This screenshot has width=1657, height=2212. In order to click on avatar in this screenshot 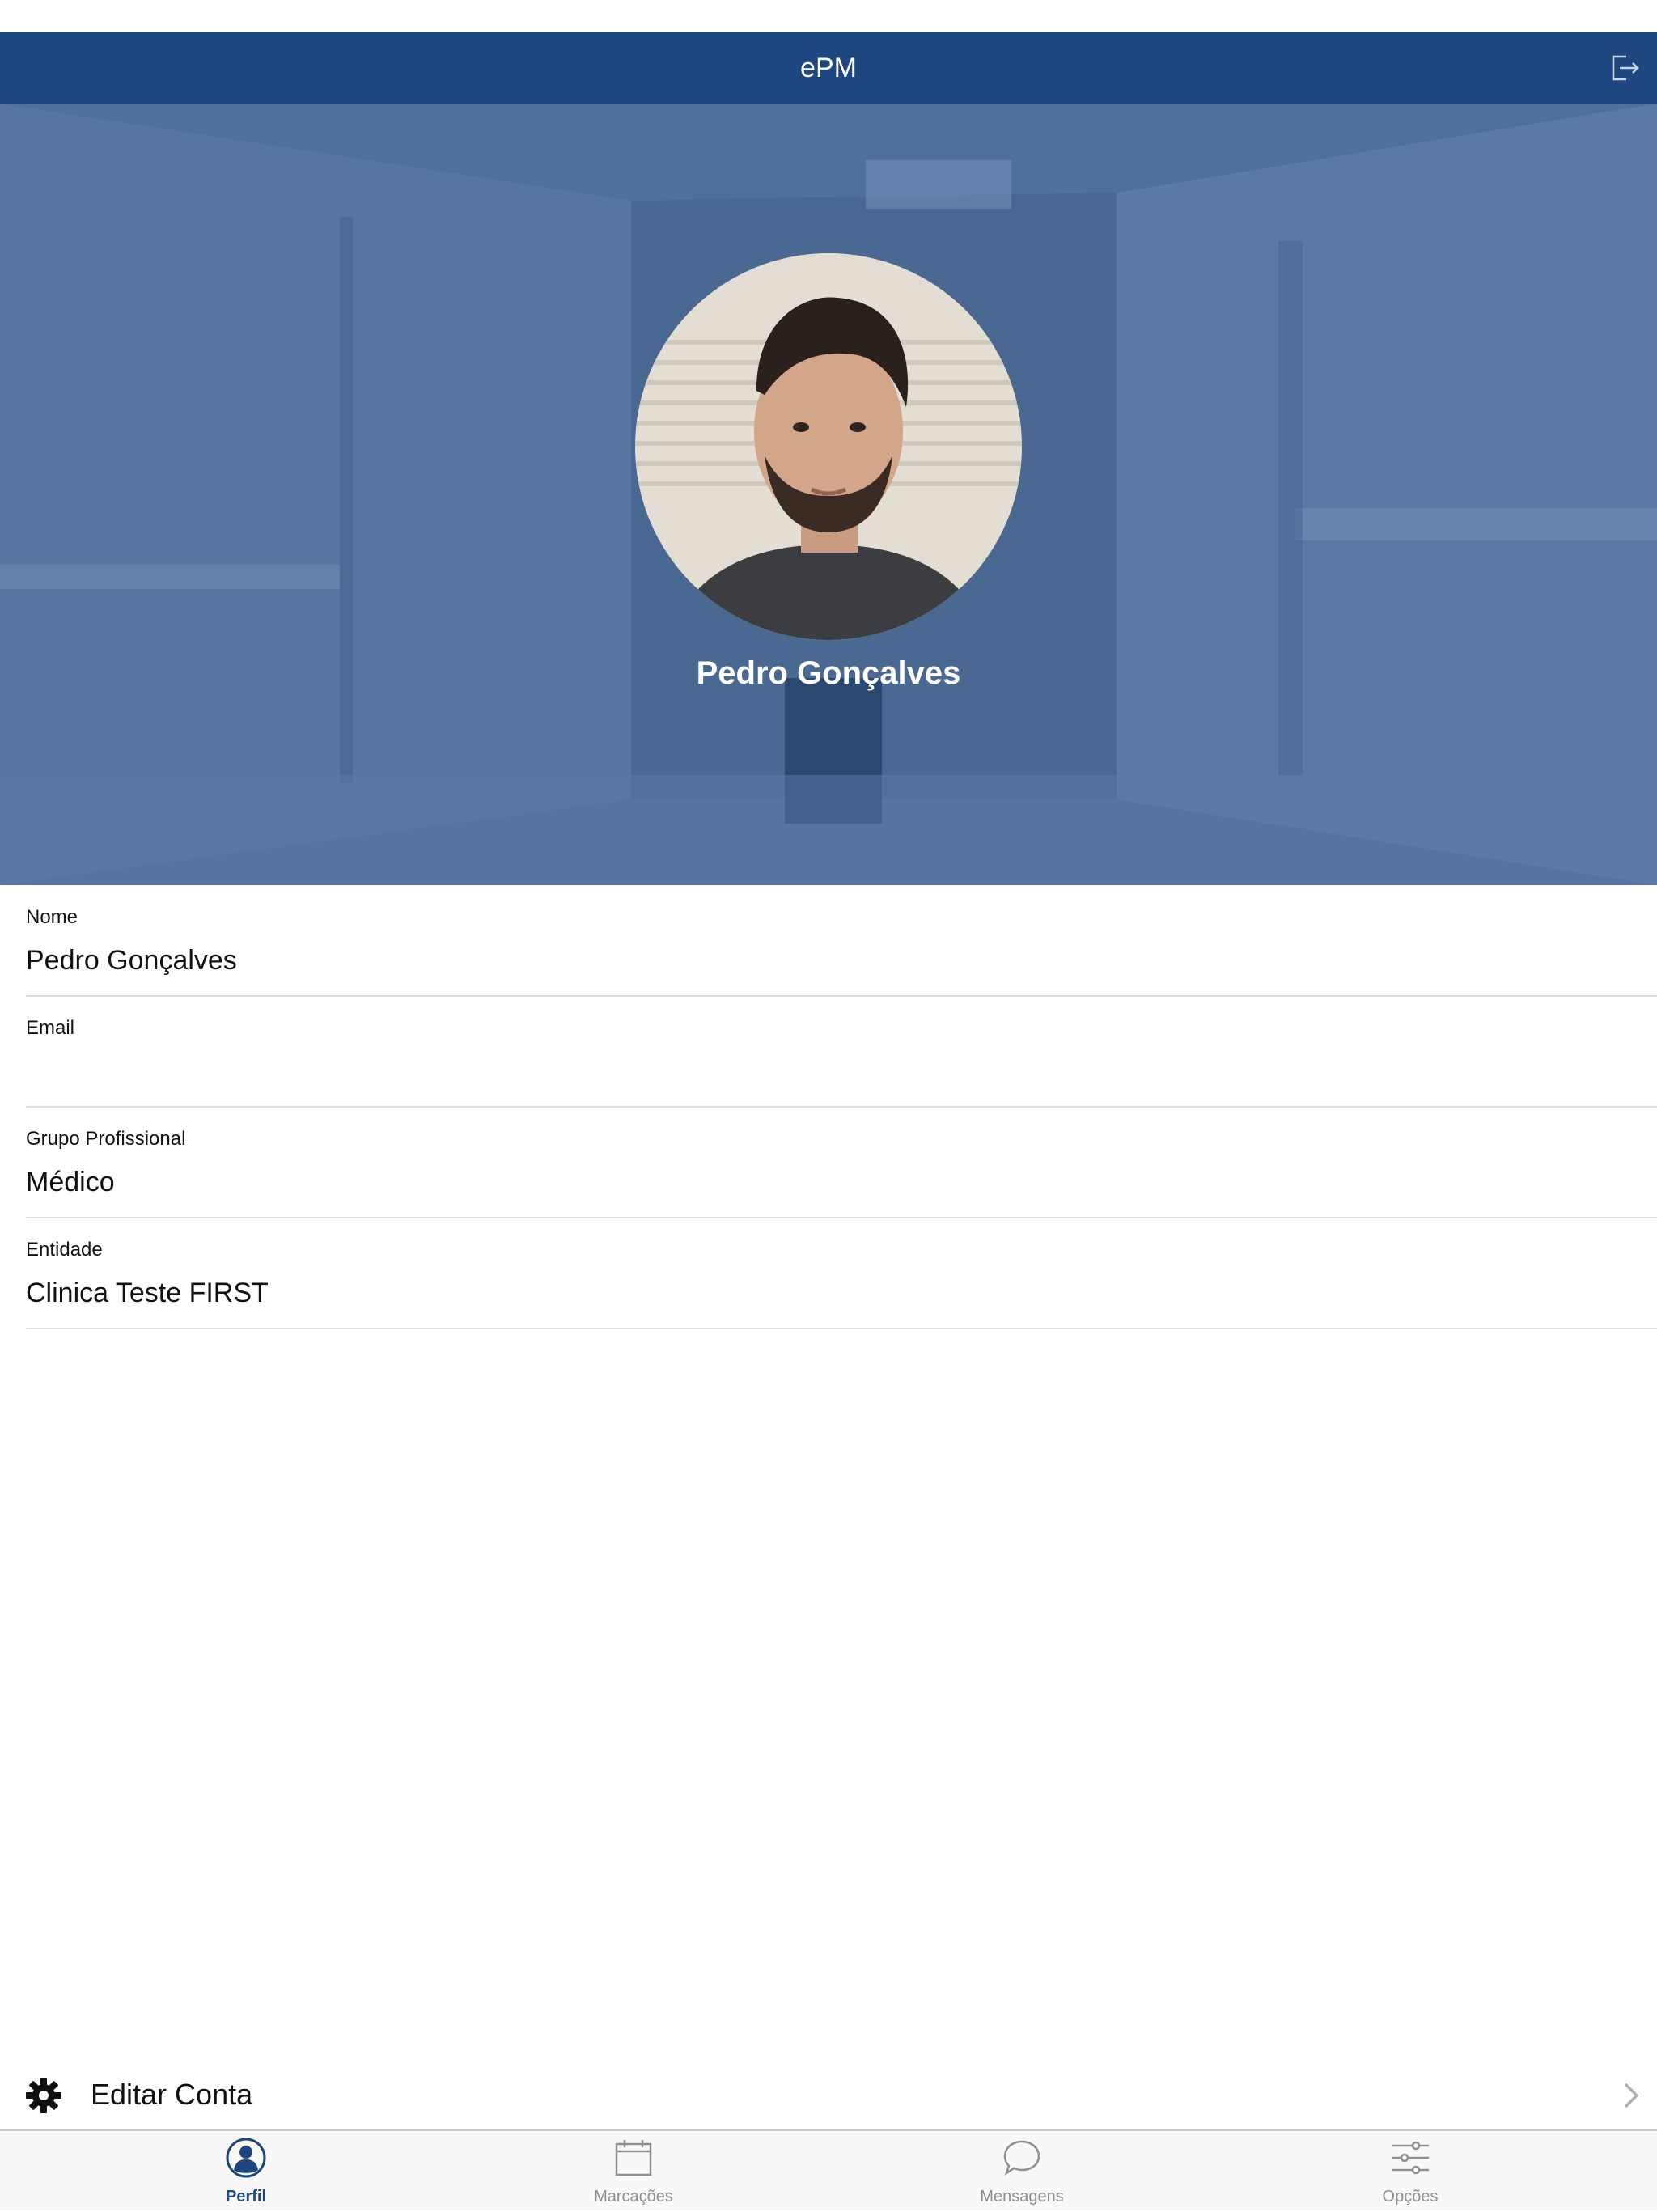, I will do `click(828, 446)`.